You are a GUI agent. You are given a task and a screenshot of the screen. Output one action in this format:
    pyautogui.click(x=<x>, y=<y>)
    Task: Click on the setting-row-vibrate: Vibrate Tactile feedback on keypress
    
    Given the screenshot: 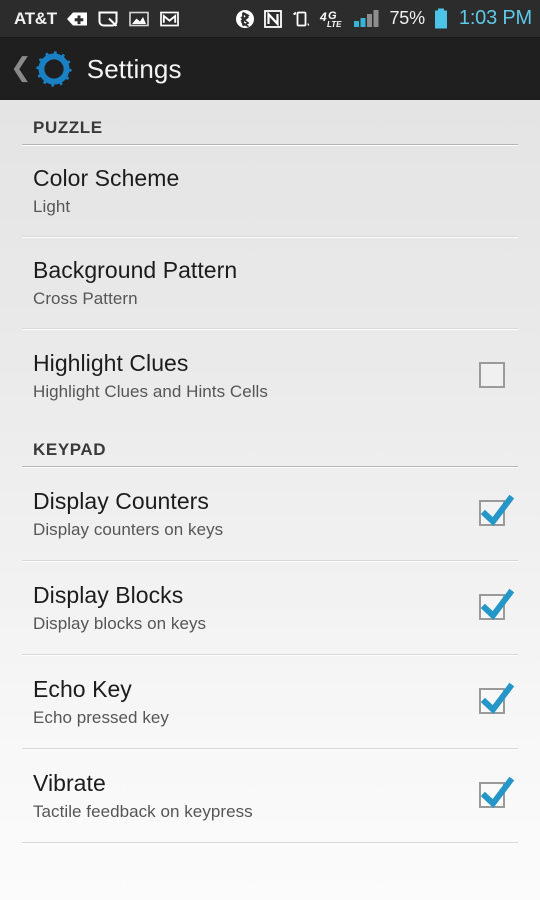 What is the action you would take?
    pyautogui.click(x=270, y=796)
    